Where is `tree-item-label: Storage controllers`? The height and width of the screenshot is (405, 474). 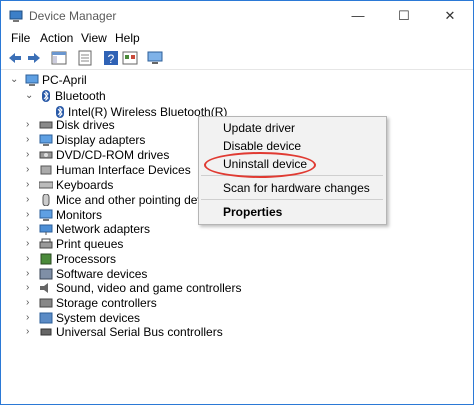 tree-item-label: Storage controllers is located at coordinates (106, 303).